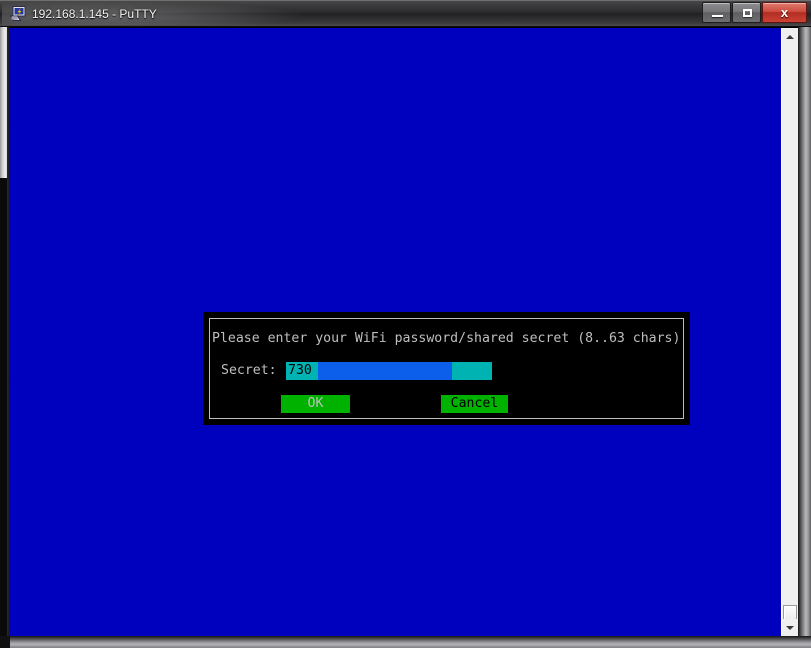 Image resolution: width=811 pixels, height=648 pixels. Describe the element at coordinates (94, 14) in the screenshot. I see `window-title: 192.168.1.145 - PuTTY` at that location.